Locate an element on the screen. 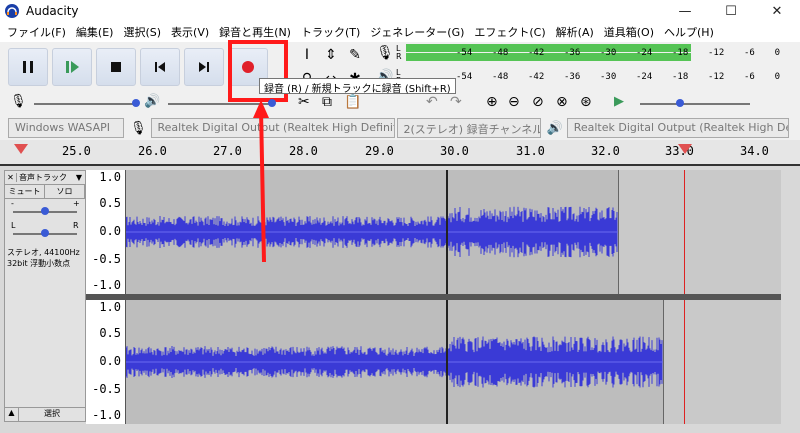 Image resolution: width=800 pixels, height=433 pixels. zoom-out-icon: ⊖ is located at coordinates (514, 102).